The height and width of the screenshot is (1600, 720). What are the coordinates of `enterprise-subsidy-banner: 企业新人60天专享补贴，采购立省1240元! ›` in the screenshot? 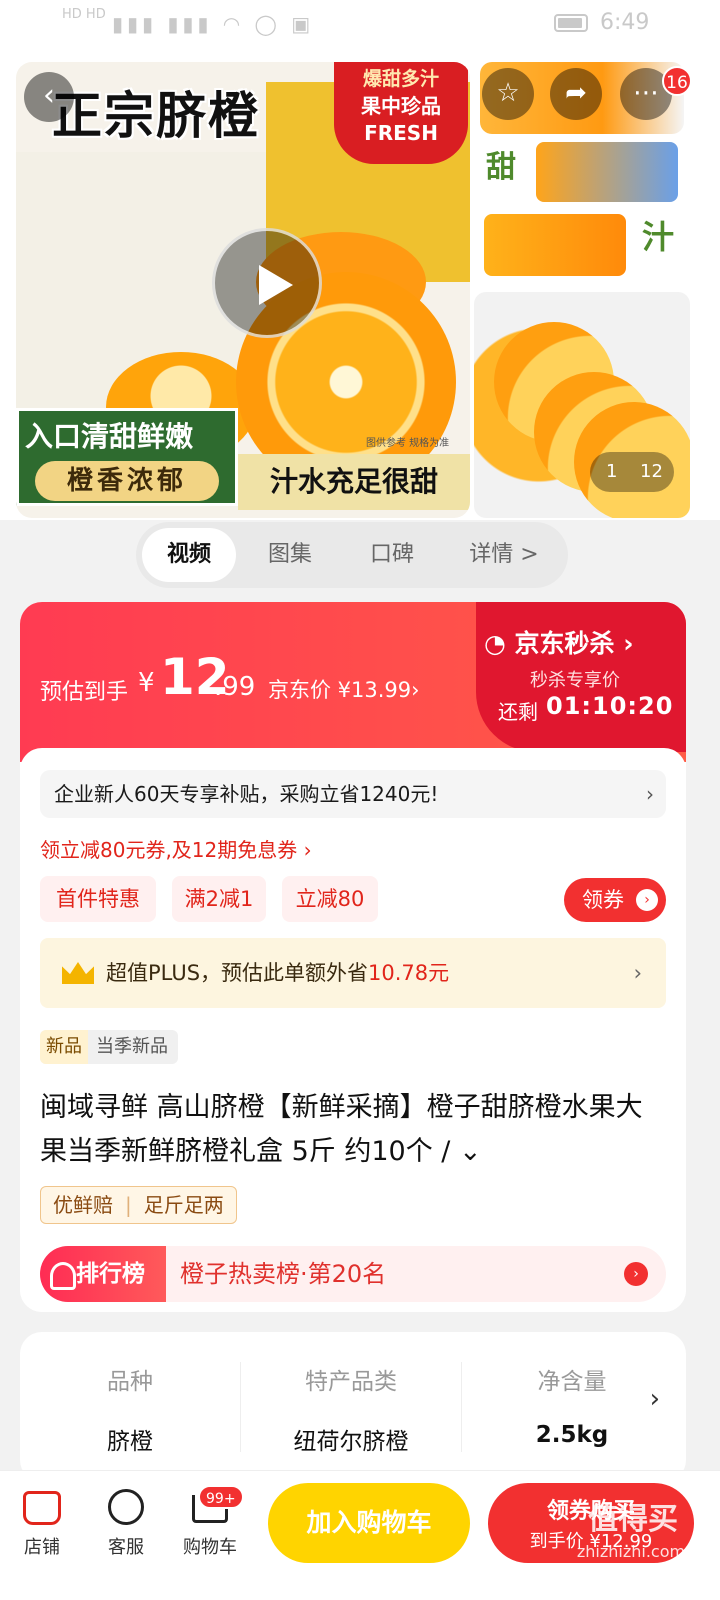 It's located at (353, 794).